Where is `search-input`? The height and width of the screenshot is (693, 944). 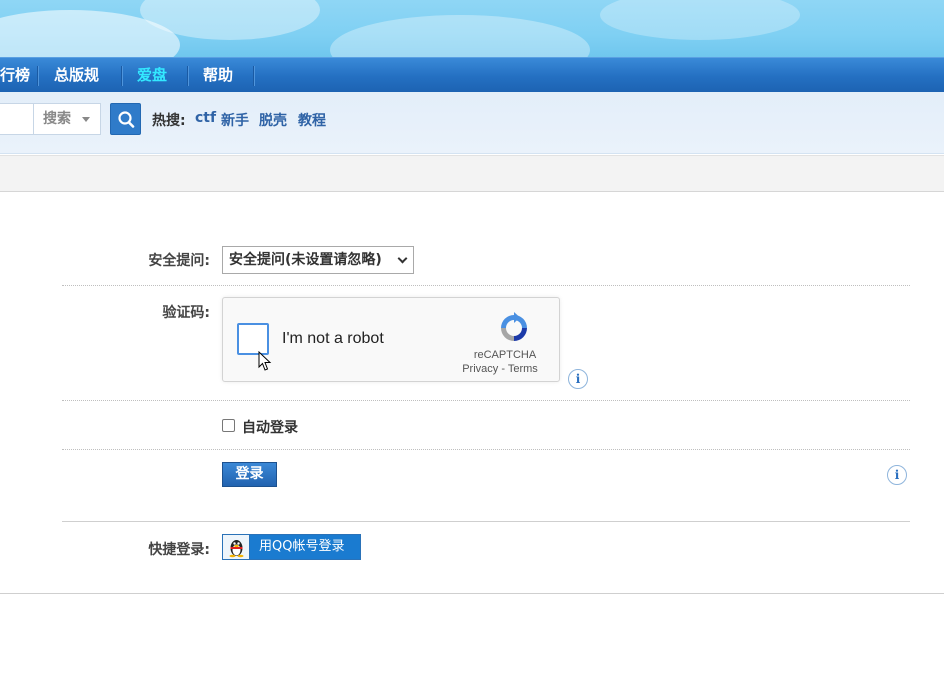 search-input is located at coordinates (17, 119).